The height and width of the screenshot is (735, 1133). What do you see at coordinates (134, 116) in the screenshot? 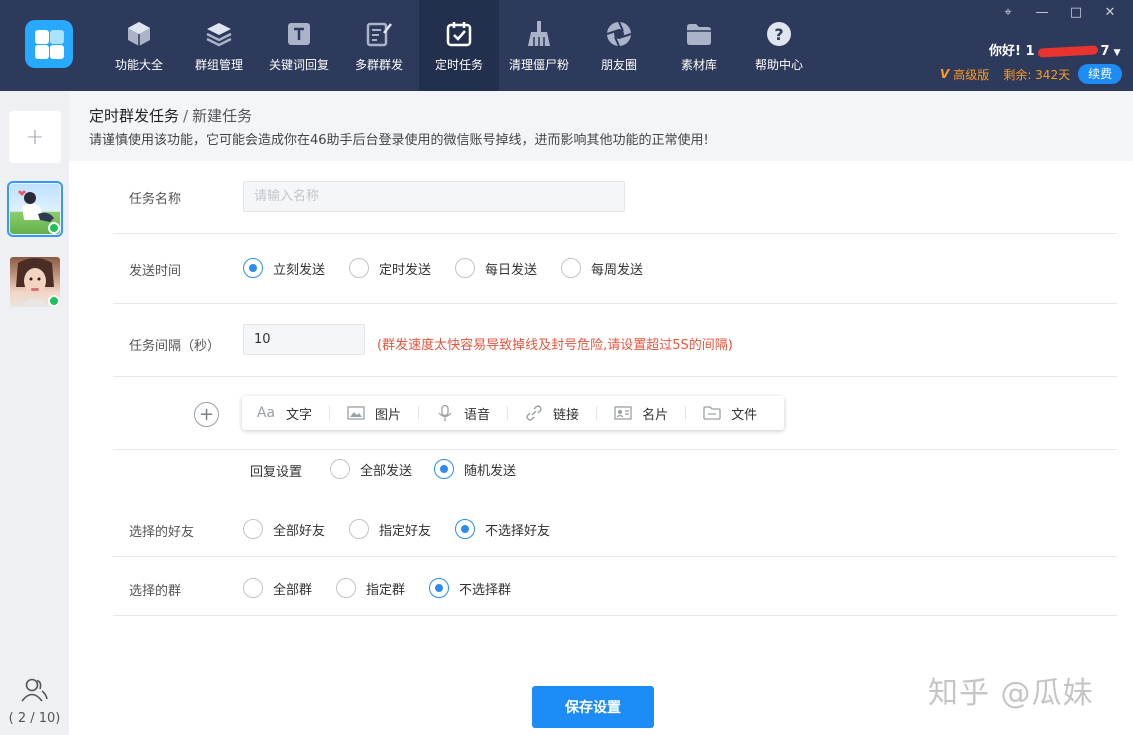
I see `breadcrumb-parent: 定时群发任务` at bounding box center [134, 116].